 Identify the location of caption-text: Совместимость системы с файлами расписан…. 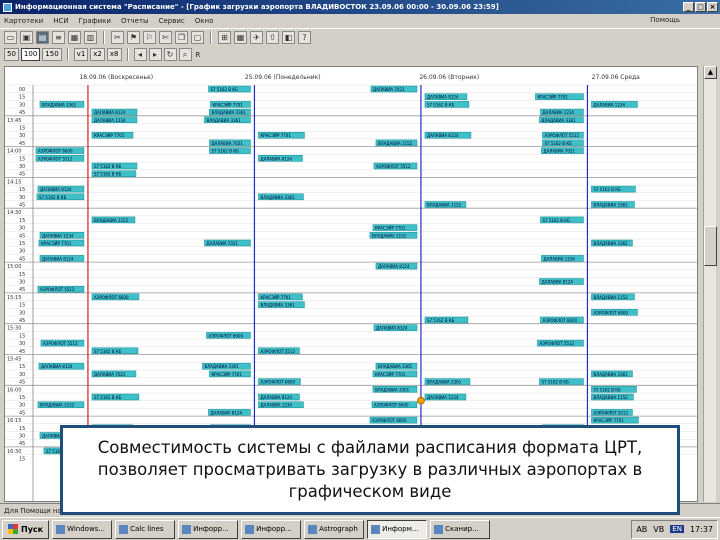
(370, 469).